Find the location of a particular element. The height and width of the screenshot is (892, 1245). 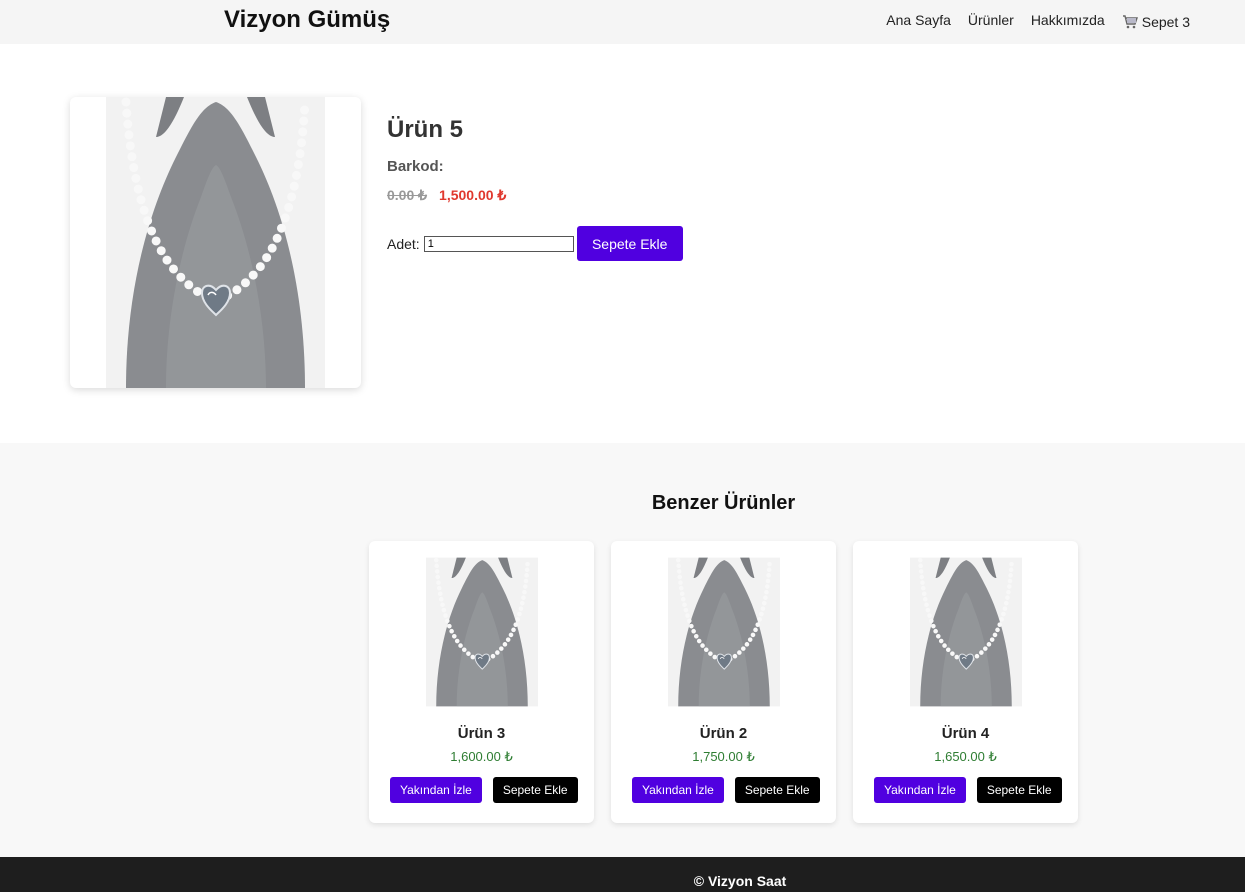

cart-link: Sepet 3 is located at coordinates (1156, 22).